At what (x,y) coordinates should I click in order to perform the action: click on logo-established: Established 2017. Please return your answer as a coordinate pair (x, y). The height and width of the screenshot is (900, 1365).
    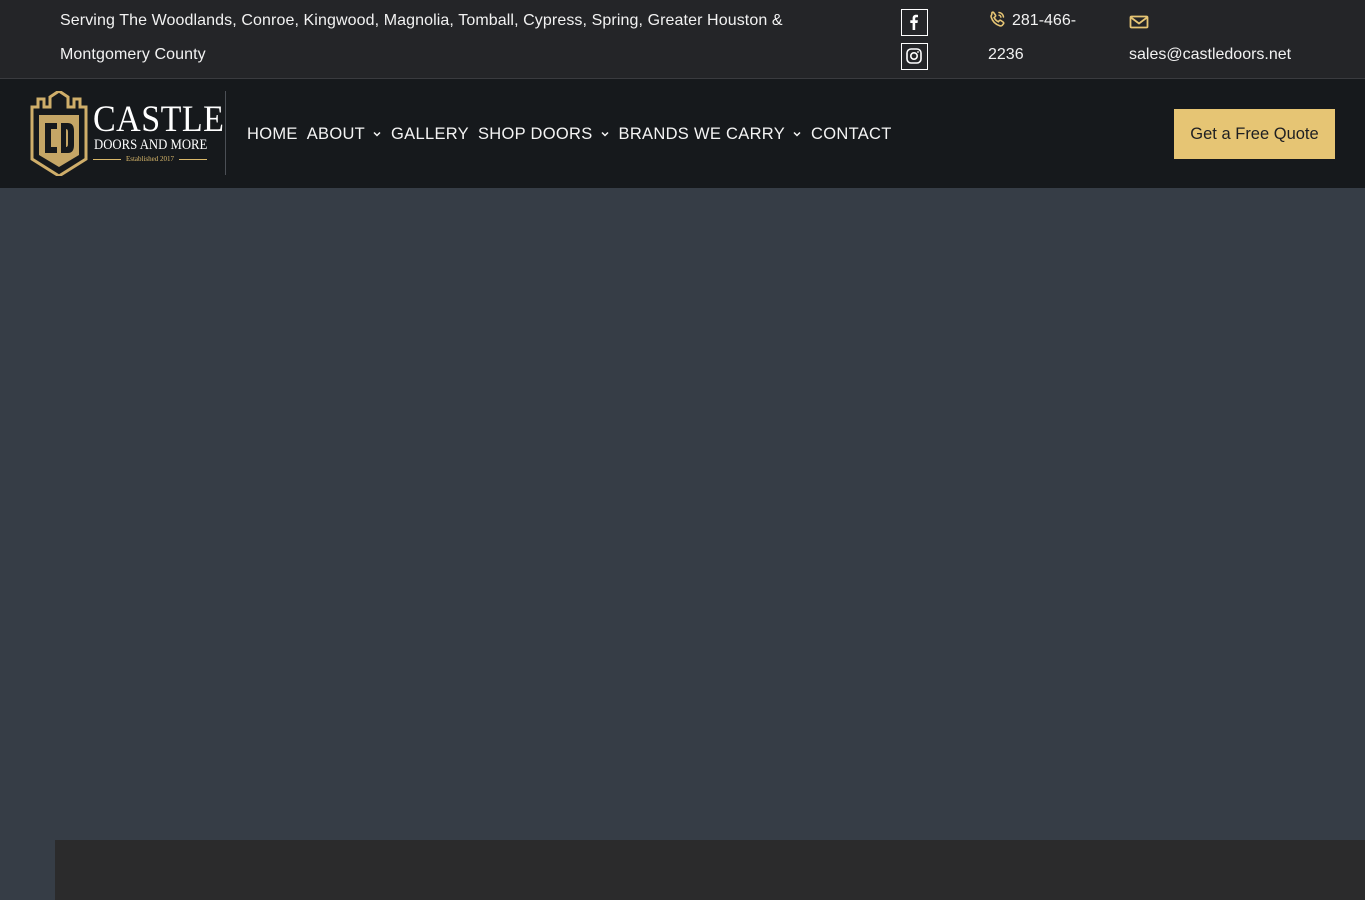
    Looking at the image, I should click on (150, 159).